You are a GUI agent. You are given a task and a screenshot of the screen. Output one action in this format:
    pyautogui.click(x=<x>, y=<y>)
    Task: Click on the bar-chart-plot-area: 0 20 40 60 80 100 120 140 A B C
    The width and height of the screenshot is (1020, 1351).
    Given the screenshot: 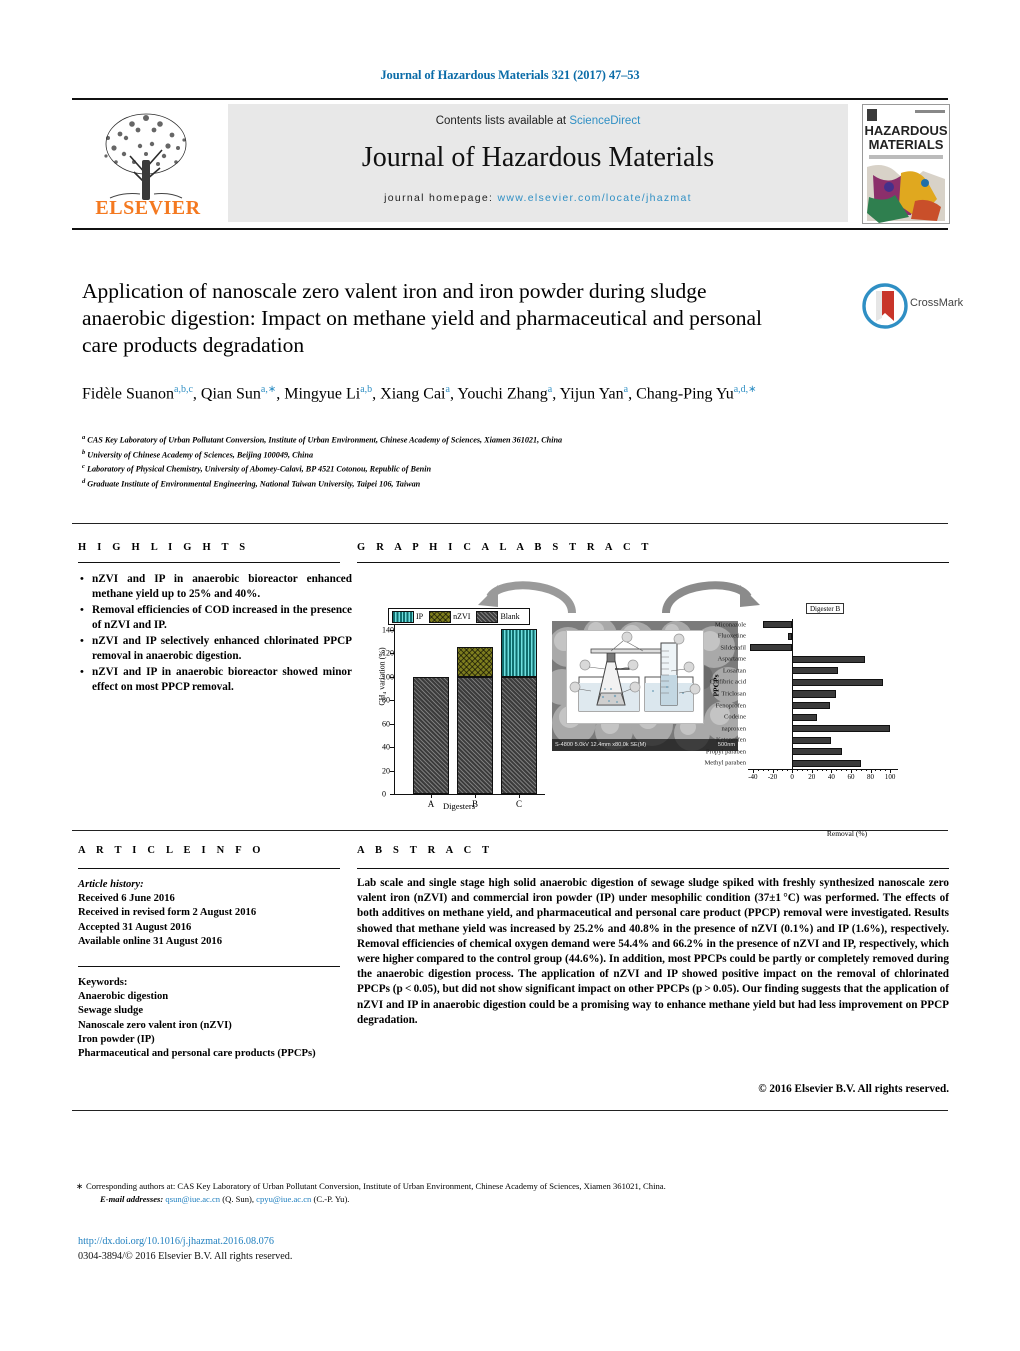 What is the action you would take?
    pyautogui.click(x=463, y=716)
    